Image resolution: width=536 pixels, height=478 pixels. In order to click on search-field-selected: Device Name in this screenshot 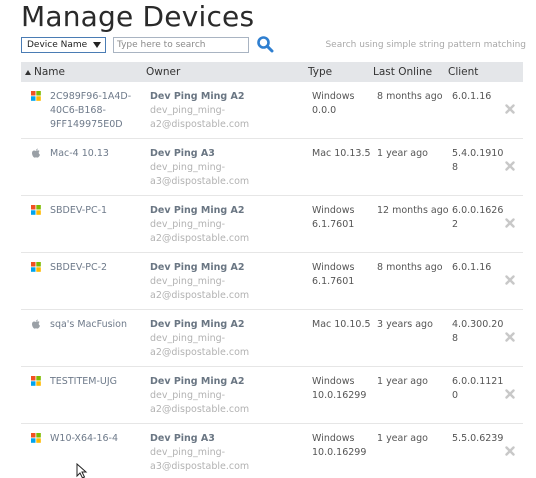, I will do `click(57, 45)`.